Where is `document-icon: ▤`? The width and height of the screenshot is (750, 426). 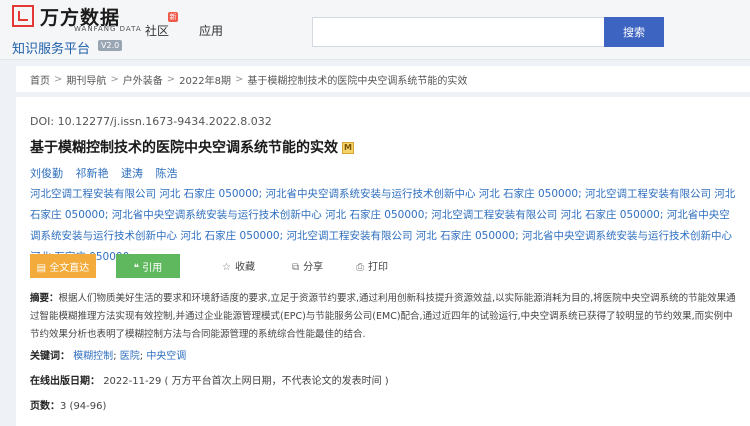
document-icon: ▤ is located at coordinates (41, 268).